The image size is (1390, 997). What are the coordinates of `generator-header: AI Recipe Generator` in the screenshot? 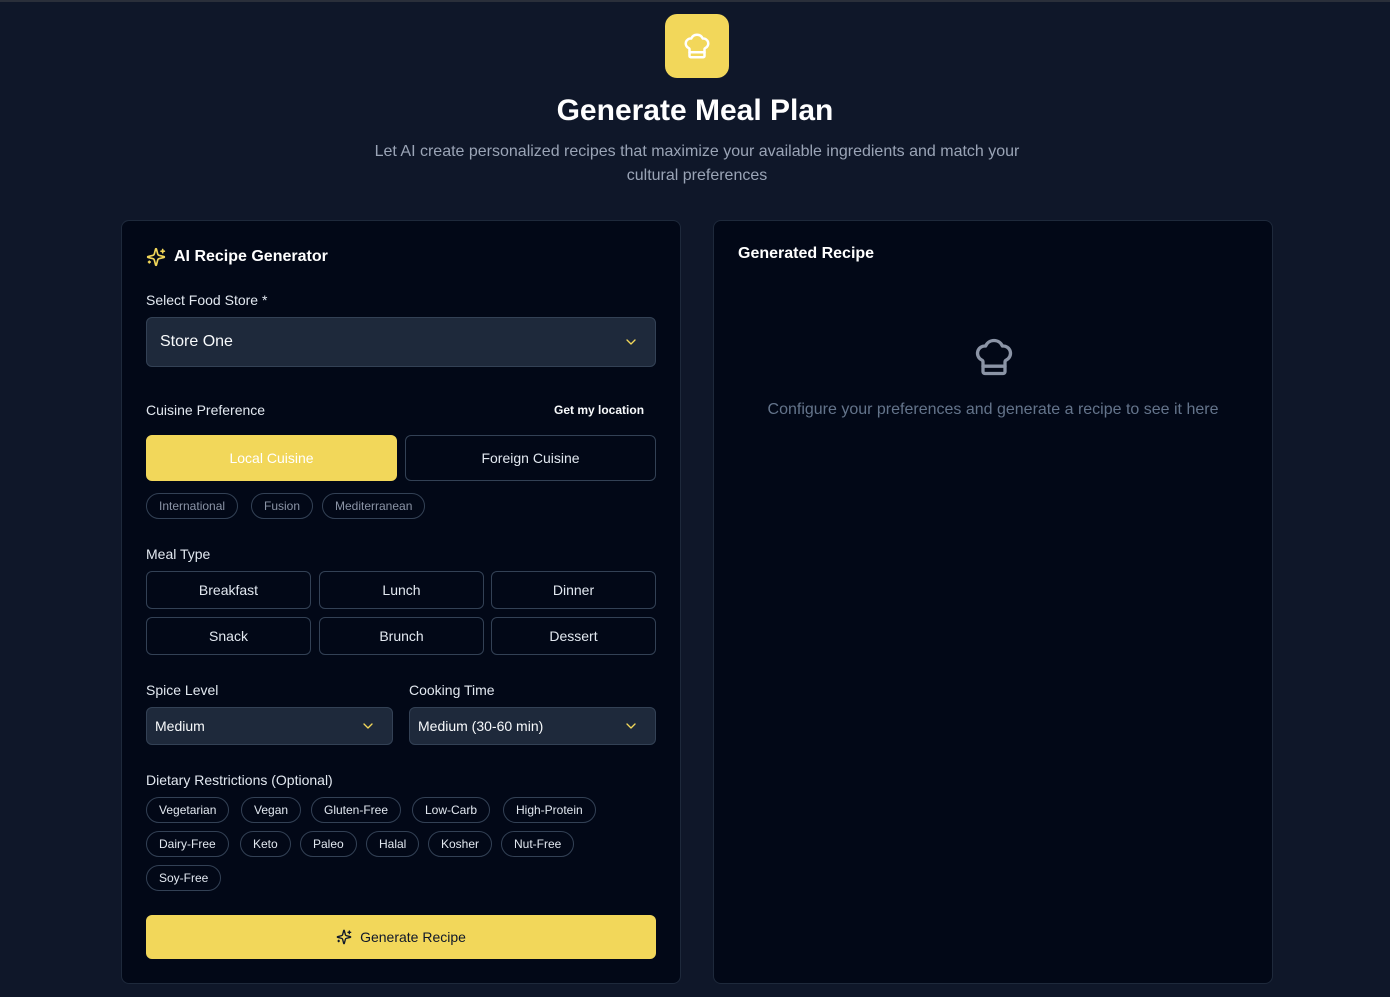 It's located at (237, 257).